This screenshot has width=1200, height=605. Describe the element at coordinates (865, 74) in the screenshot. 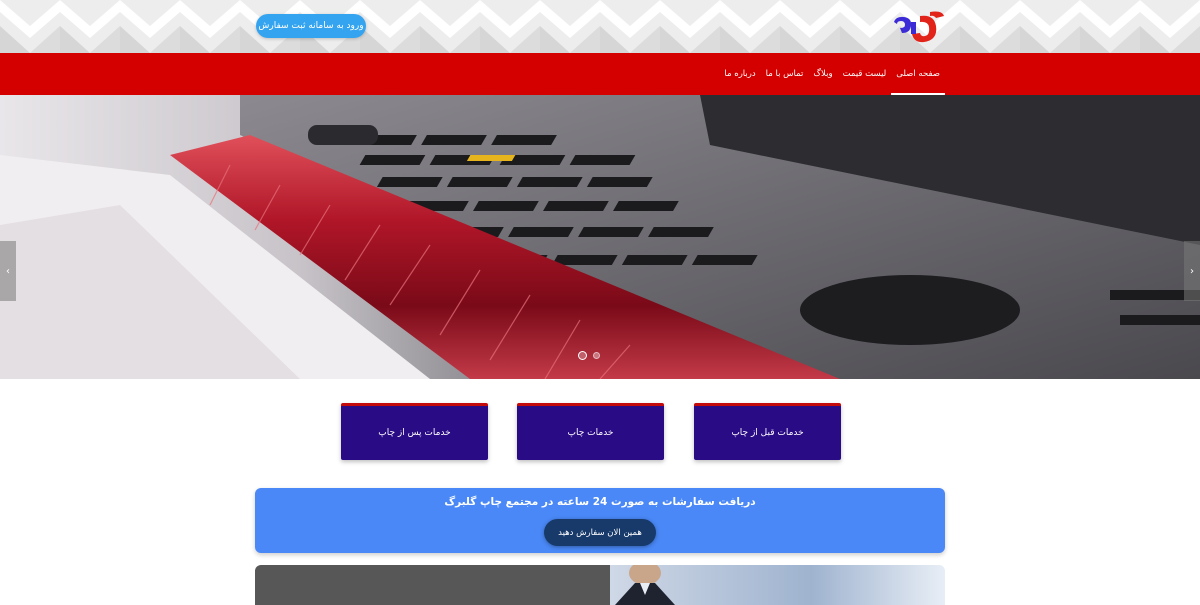

I see `nav-item-price-list: لیست قیمت` at that location.